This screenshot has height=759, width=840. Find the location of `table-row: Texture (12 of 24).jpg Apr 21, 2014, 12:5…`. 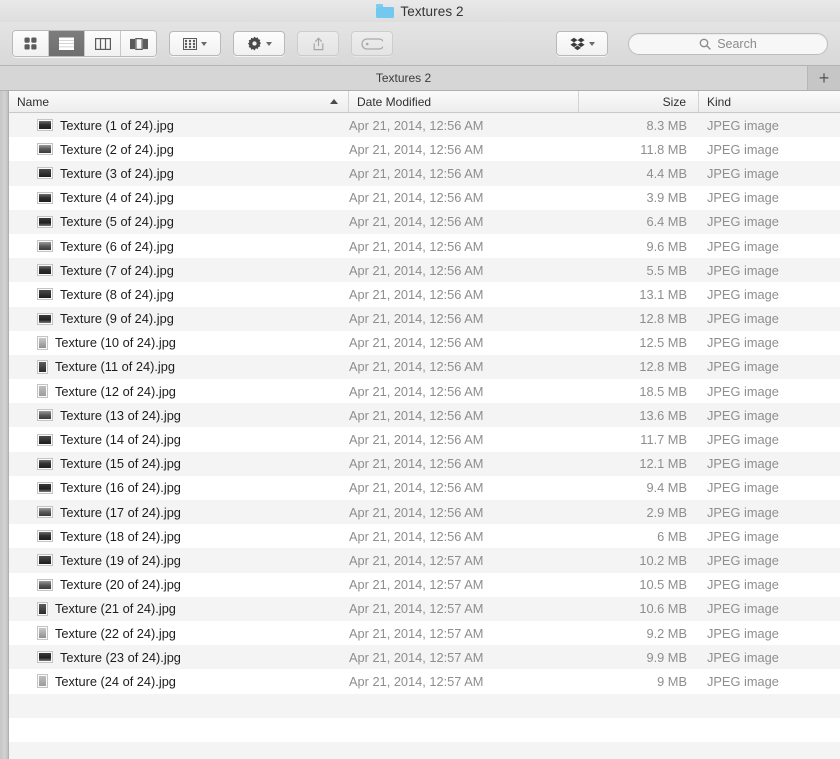

table-row: Texture (12 of 24).jpg Apr 21, 2014, 12:5… is located at coordinates (424, 391).